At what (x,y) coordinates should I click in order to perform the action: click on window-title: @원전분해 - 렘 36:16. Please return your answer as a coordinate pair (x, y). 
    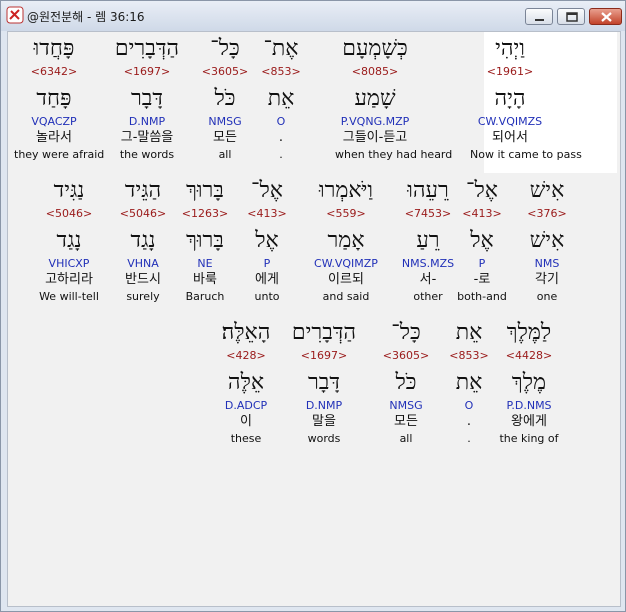
    Looking at the image, I should click on (86, 17).